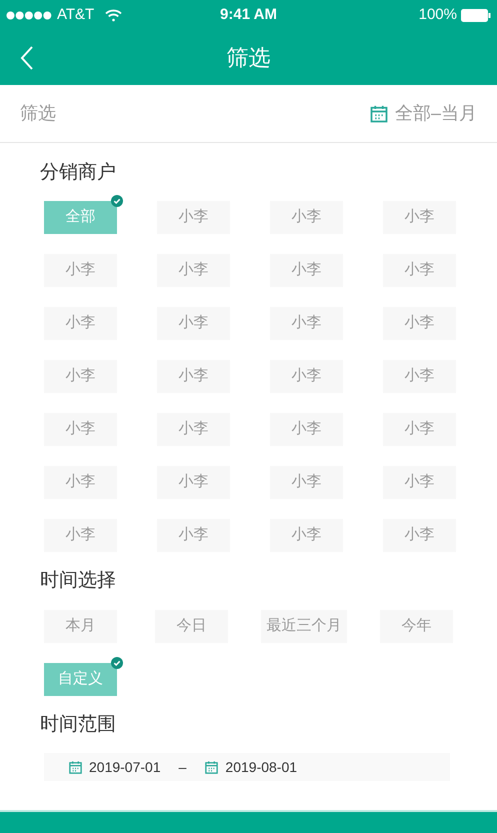 Image resolution: width=497 pixels, height=833 pixels. What do you see at coordinates (78, 173) in the screenshot?
I see `section-title: 分销商户` at bounding box center [78, 173].